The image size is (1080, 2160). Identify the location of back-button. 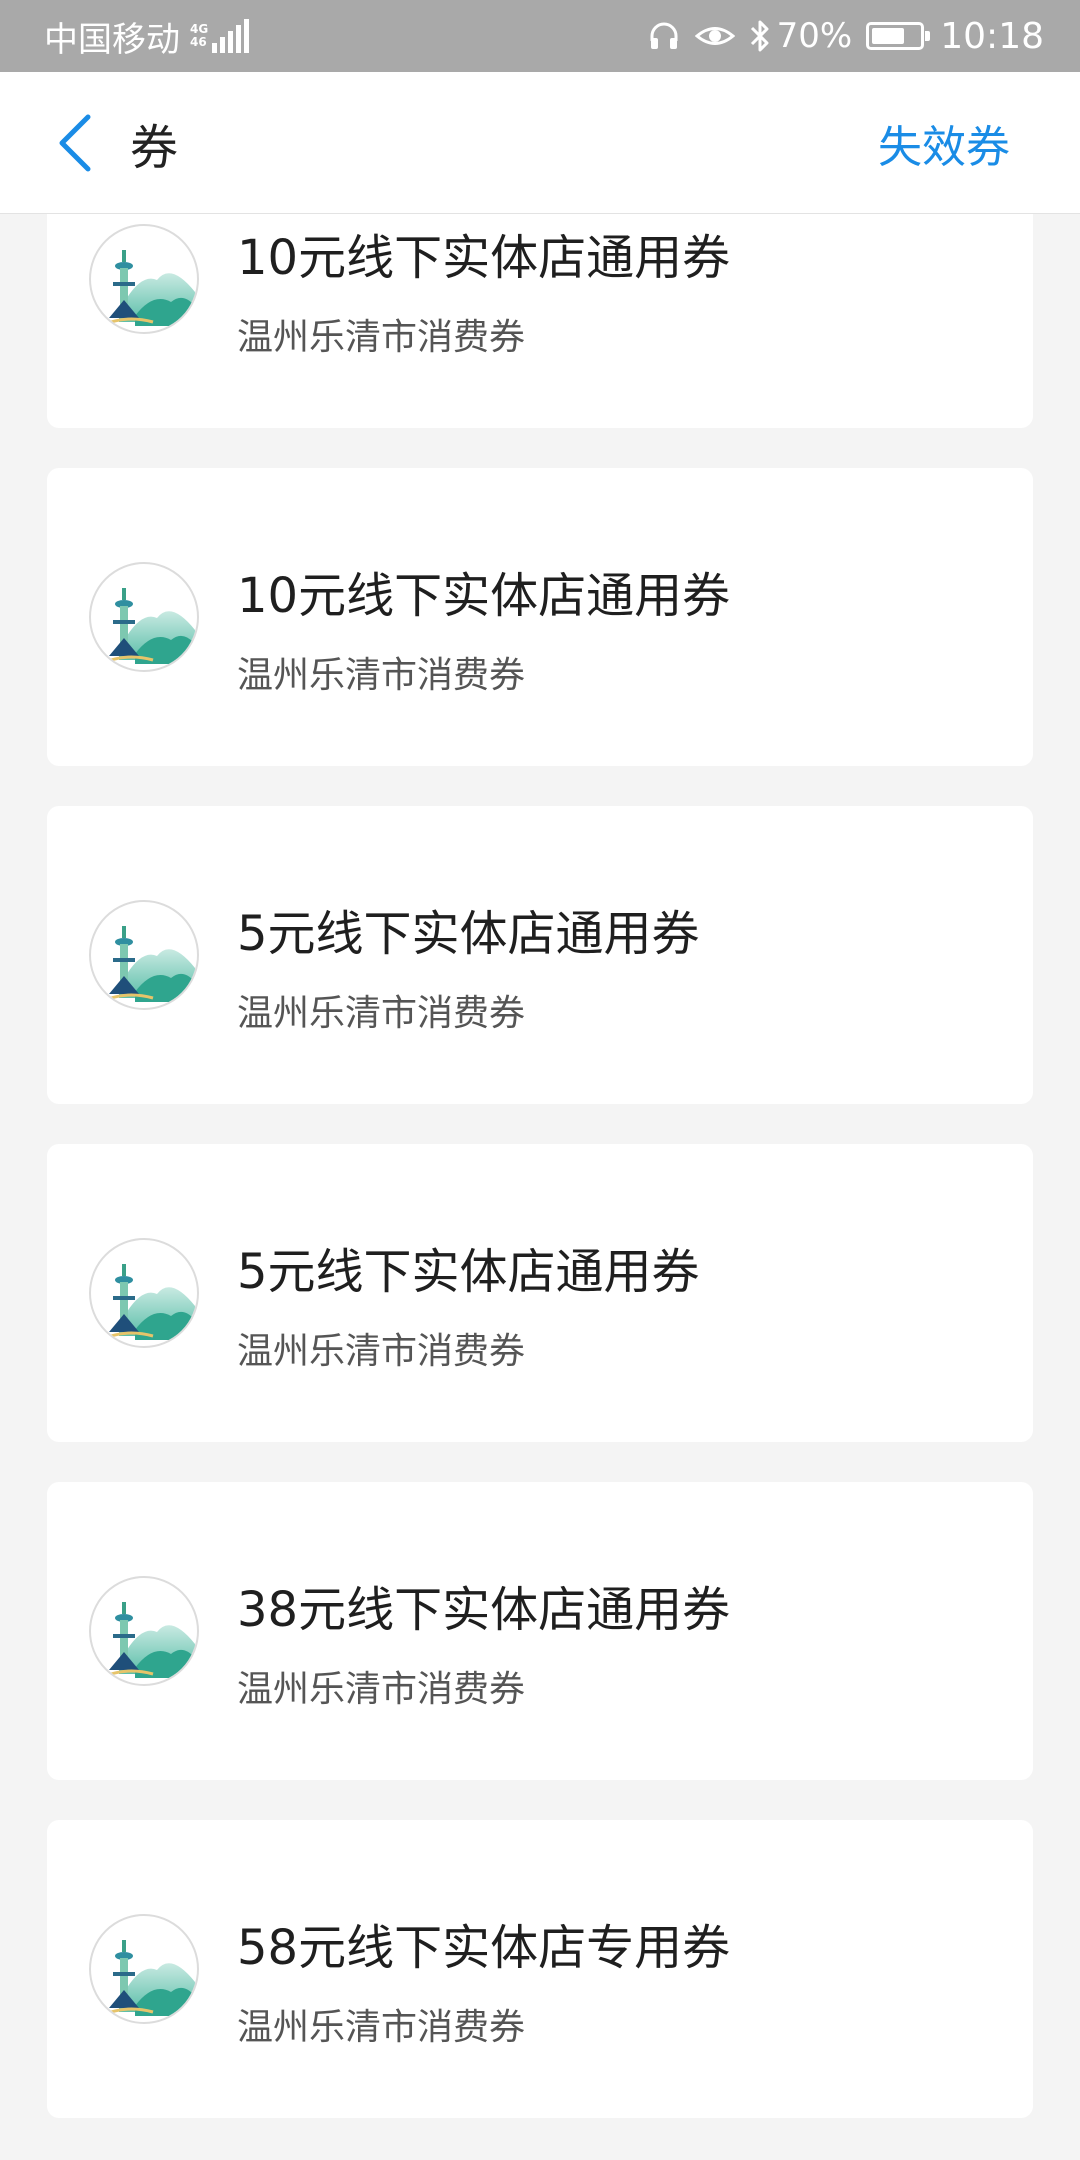
(74, 143).